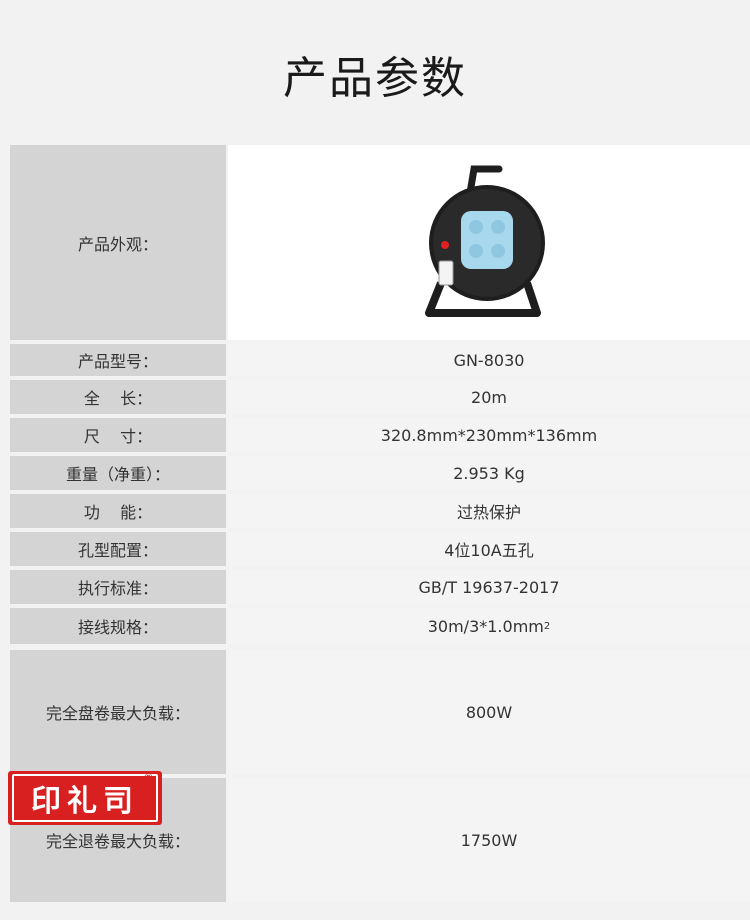 The width and height of the screenshot is (750, 920). I want to click on param-value: 过热保护, so click(489, 511).